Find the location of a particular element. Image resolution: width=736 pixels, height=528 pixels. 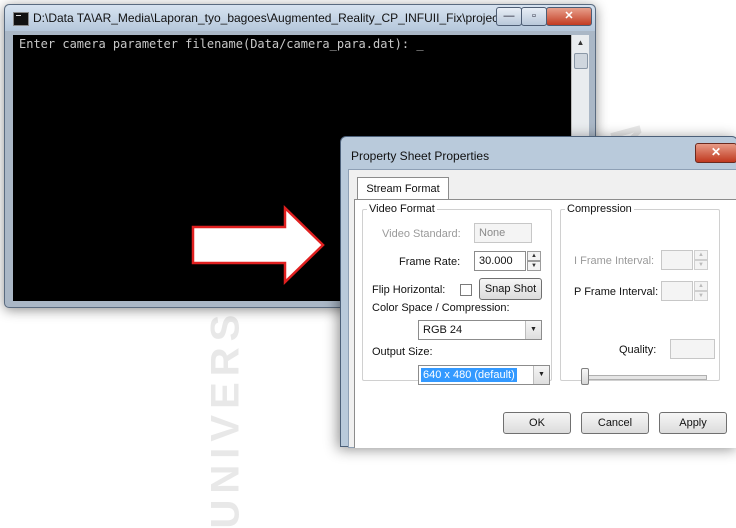

quality-slider-thumb is located at coordinates (585, 376).